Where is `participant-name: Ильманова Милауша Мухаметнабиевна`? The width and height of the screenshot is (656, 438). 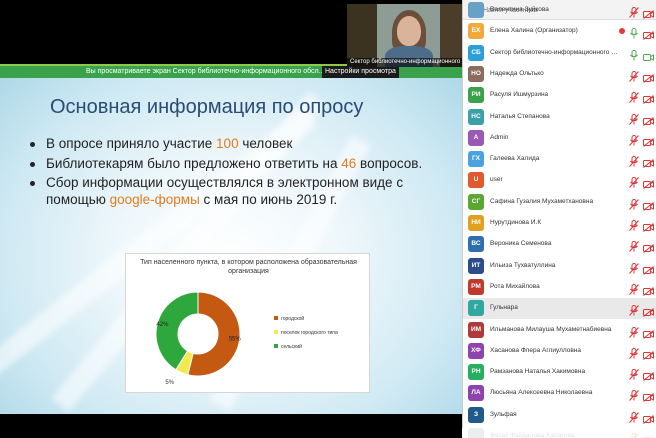 participant-name: Ильманова Милауша Мухаметнабиевна is located at coordinates (551, 329).